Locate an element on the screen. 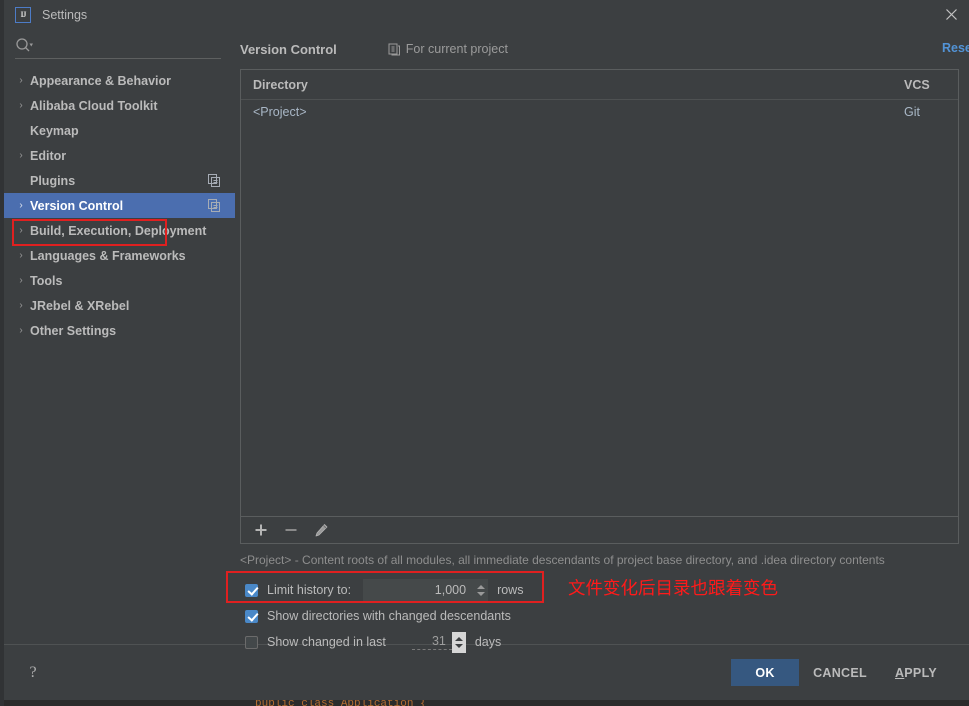  sidebar-item-label: Keymap is located at coordinates (54, 130).